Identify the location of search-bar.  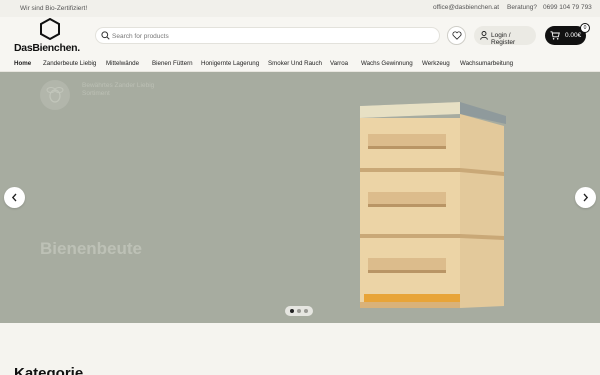
(267, 35).